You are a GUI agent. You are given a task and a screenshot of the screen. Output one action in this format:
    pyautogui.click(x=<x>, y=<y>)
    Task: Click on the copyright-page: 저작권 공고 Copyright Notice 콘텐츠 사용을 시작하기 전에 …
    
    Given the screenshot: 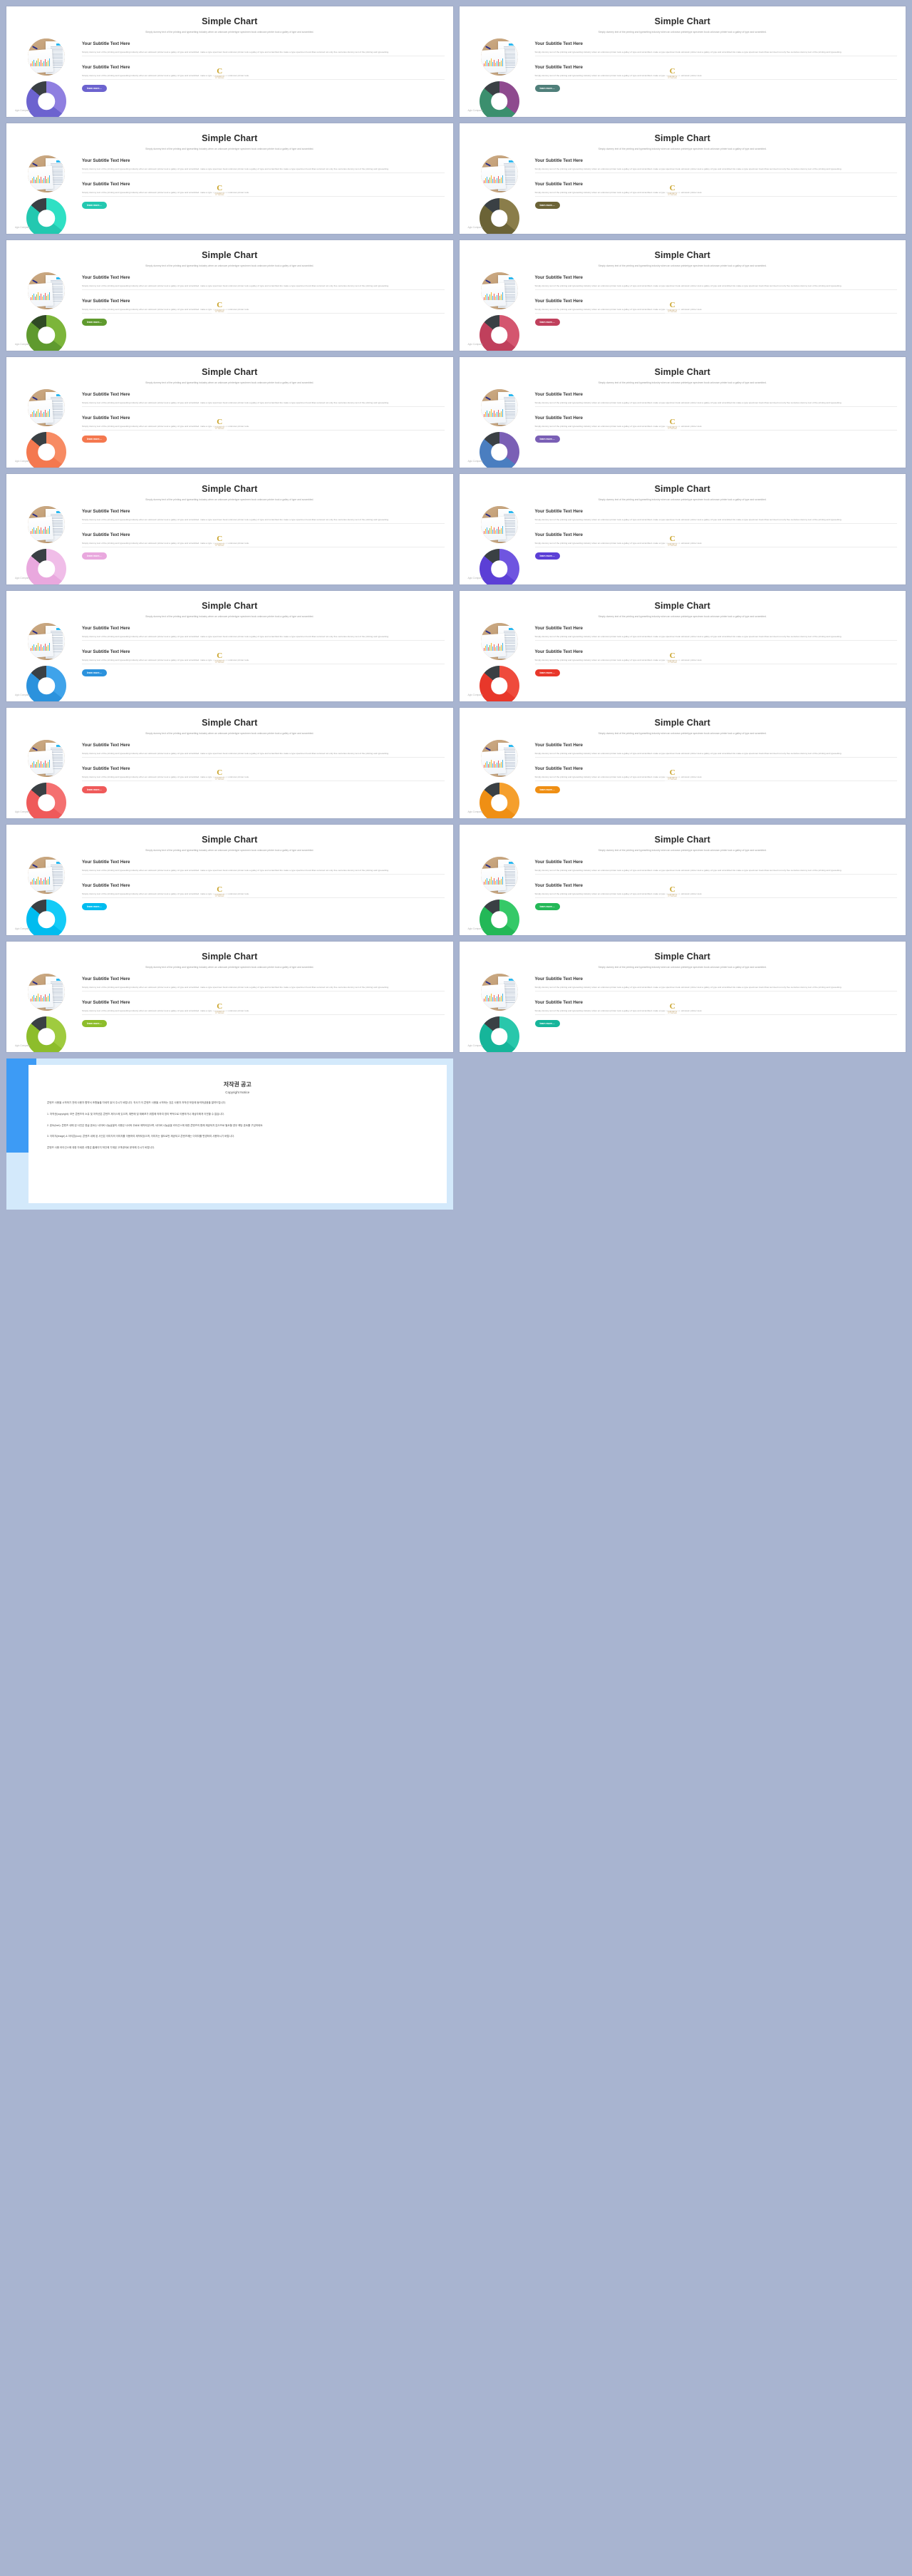 What is the action you would take?
    pyautogui.click(x=237, y=1134)
    